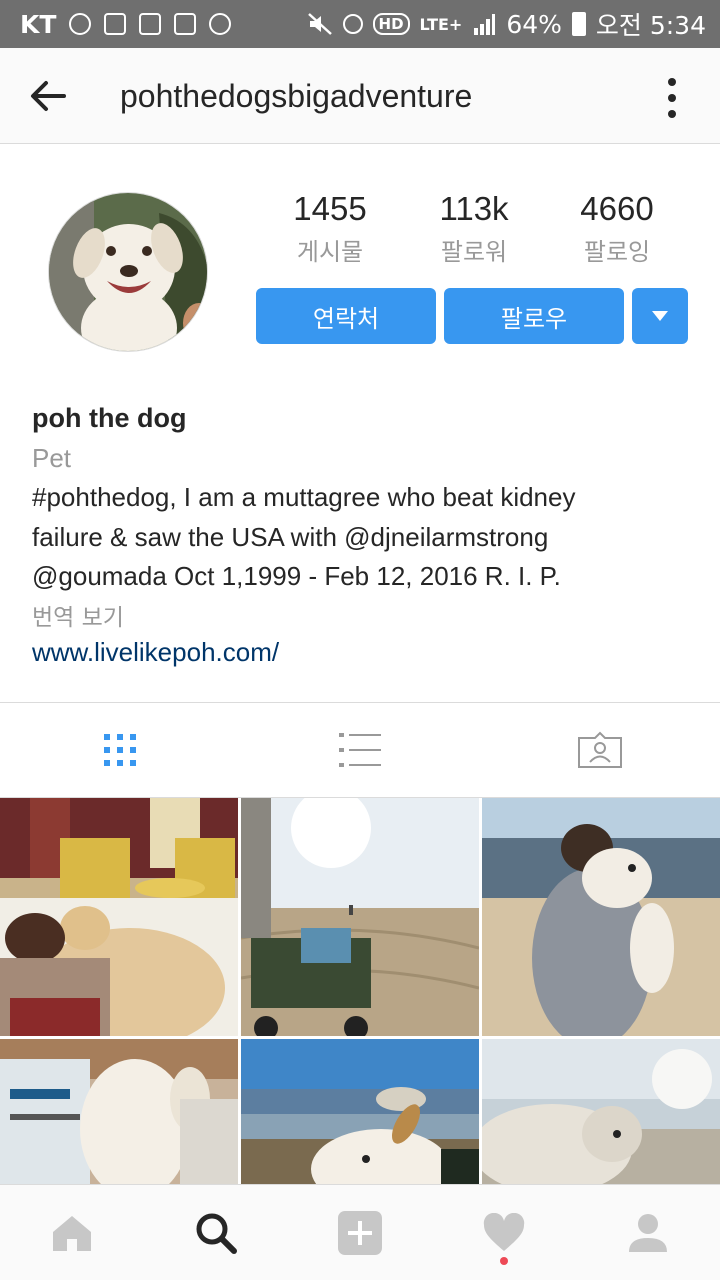 The width and height of the screenshot is (720, 1280). I want to click on add-post-icon, so click(360, 1233).